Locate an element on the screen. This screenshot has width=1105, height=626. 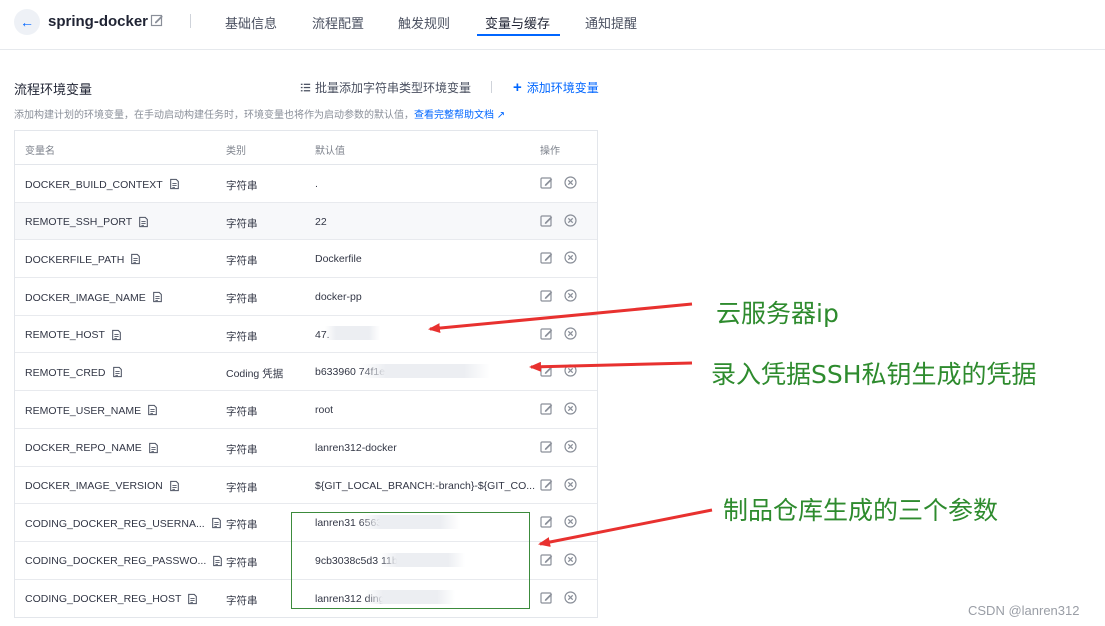
arrow-cloud-ip is located at coordinates (560, 318).